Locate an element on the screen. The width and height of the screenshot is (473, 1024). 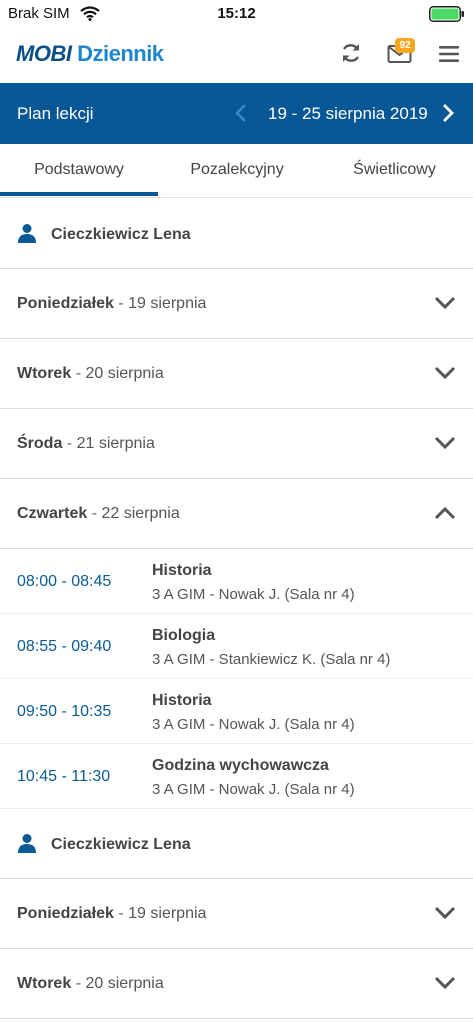
active-tab-indicator is located at coordinates (79, 194).